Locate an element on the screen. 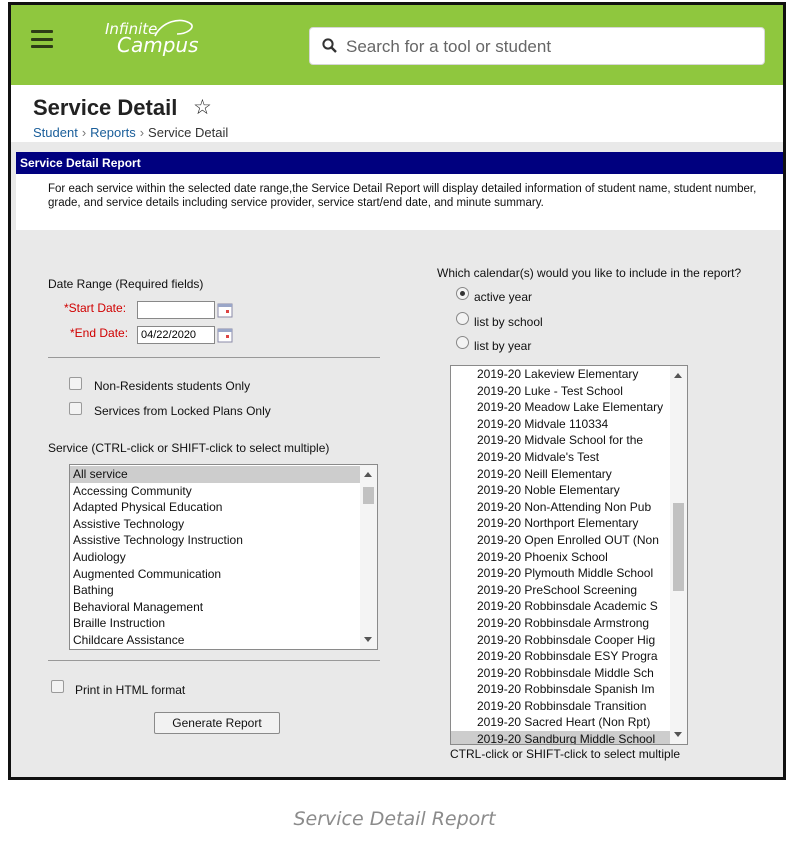 This screenshot has height=846, width=789. logo-swoosh-icon is located at coordinates (173, 28).